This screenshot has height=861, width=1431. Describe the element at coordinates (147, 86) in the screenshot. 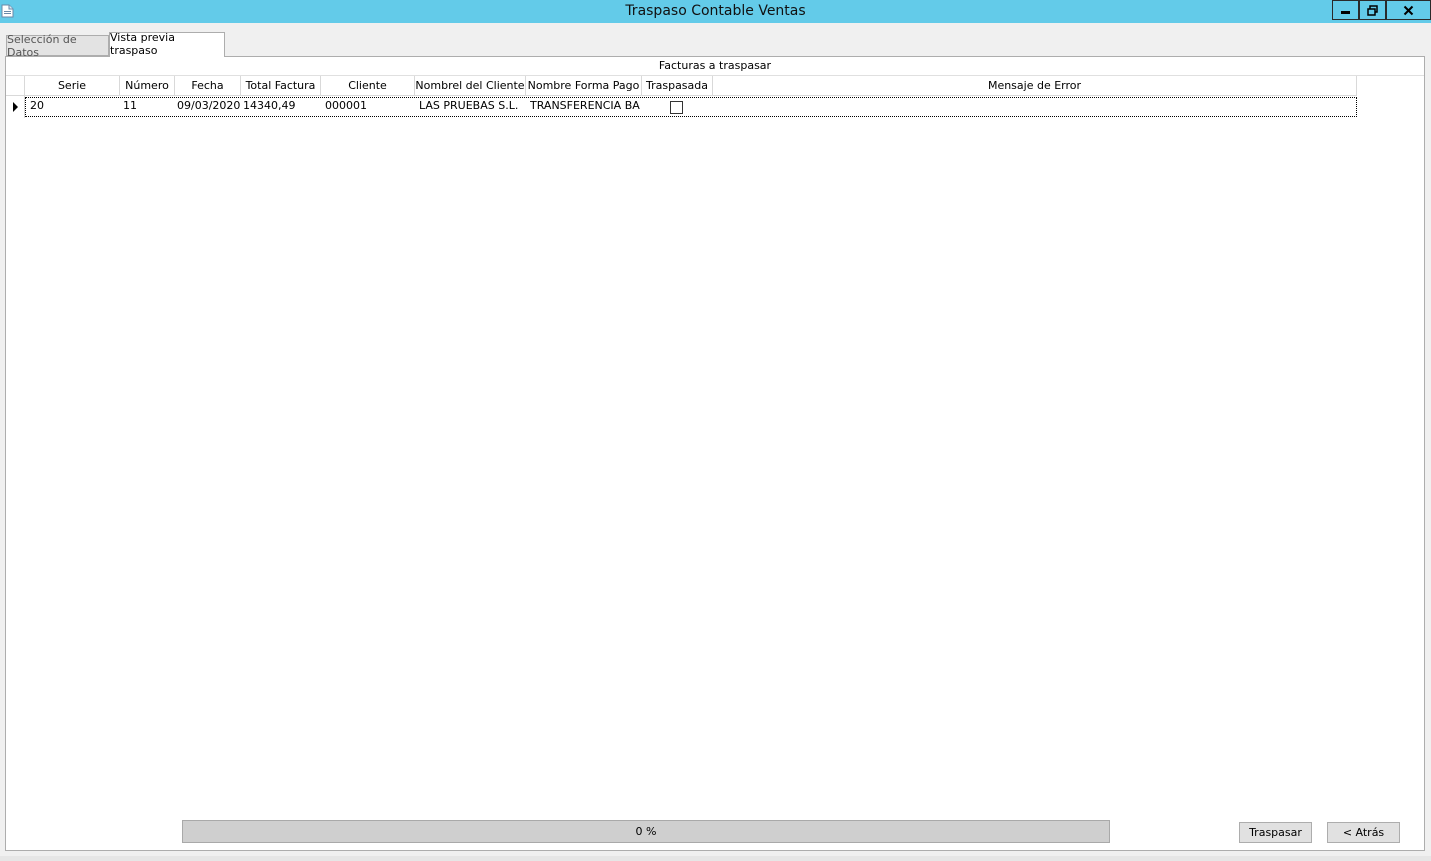

I see `column-header-numero: Número` at that location.